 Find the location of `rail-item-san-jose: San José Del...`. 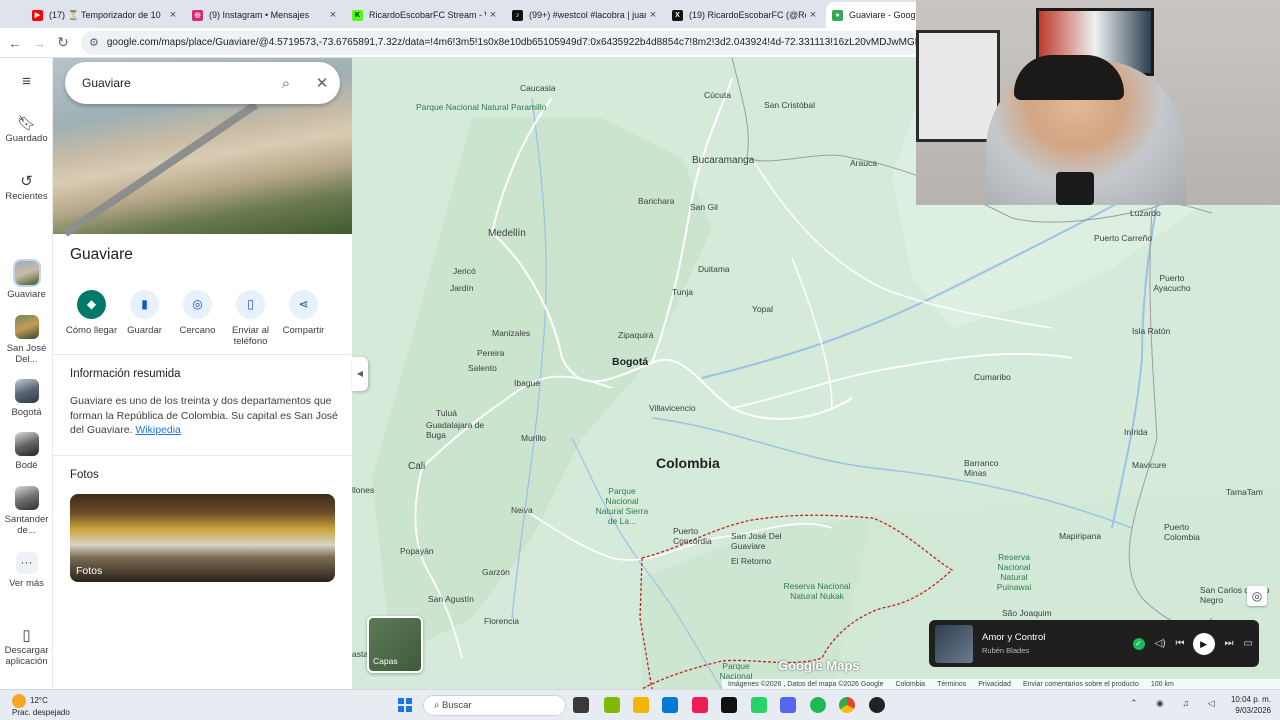

rail-item-san-jose: San José Del... is located at coordinates (26, 340).